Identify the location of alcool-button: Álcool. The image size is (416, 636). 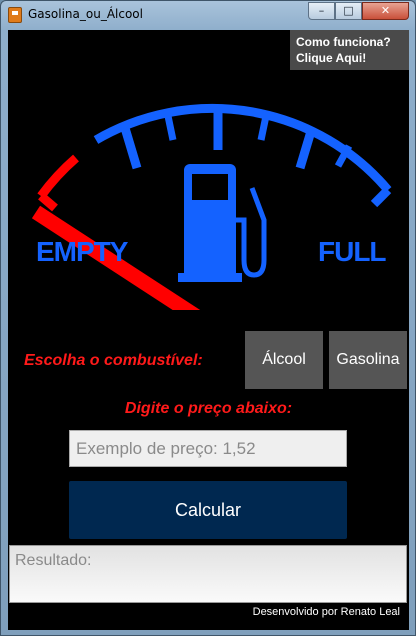
(284, 360).